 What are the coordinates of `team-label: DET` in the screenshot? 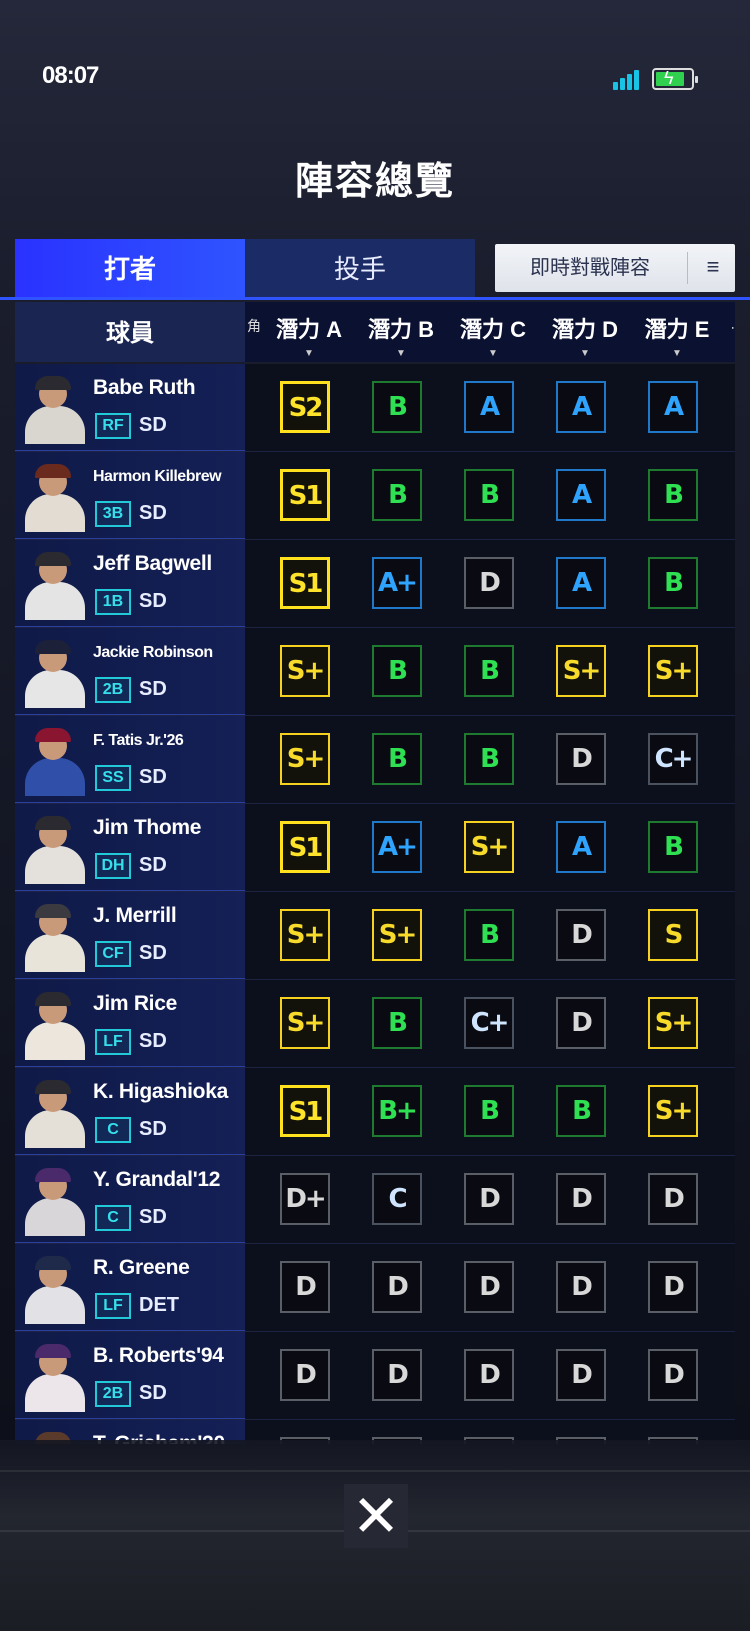 It's located at (159, 1305).